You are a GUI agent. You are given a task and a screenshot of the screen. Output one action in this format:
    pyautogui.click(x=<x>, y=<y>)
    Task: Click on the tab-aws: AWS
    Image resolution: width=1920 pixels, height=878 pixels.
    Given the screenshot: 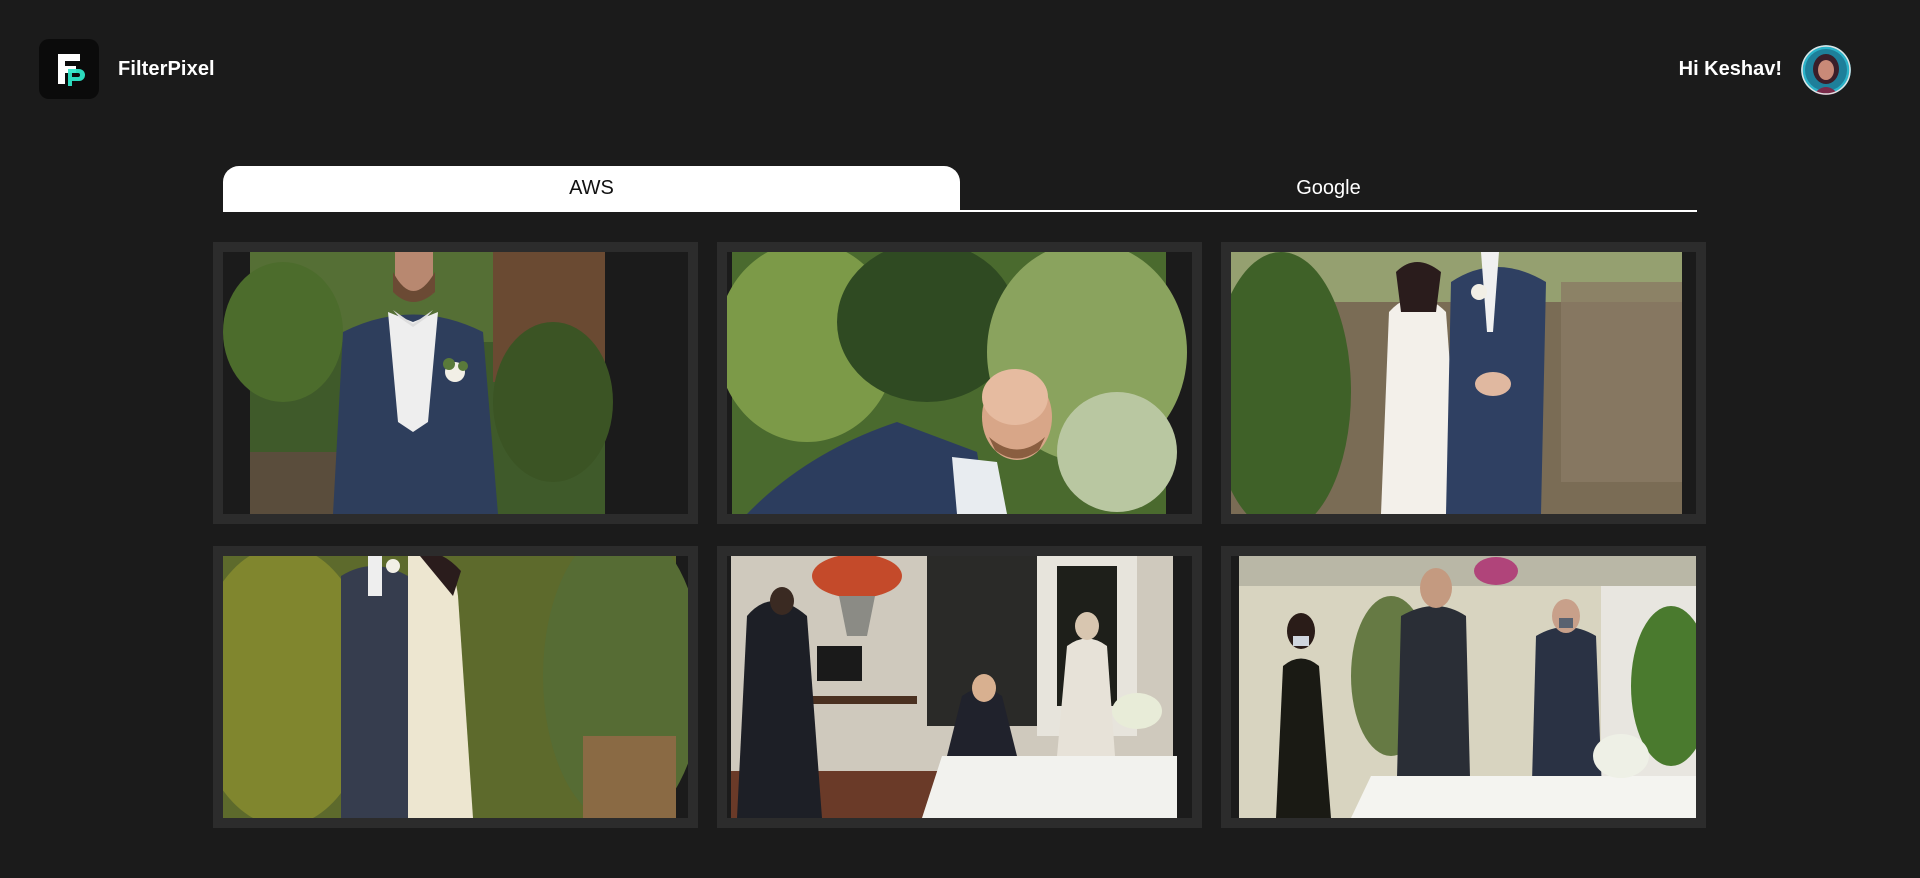 What is the action you would take?
    pyautogui.click(x=591, y=188)
    